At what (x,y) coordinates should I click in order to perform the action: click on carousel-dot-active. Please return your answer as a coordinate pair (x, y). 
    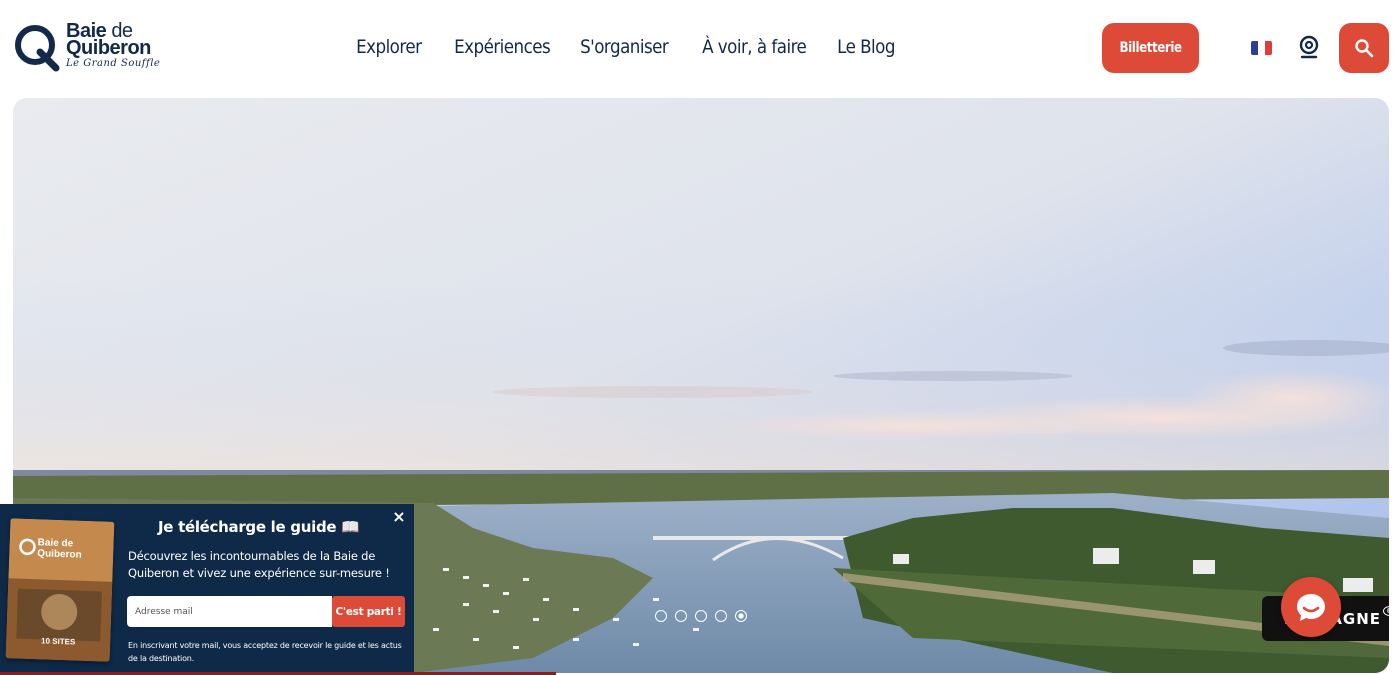
    Looking at the image, I should click on (741, 616).